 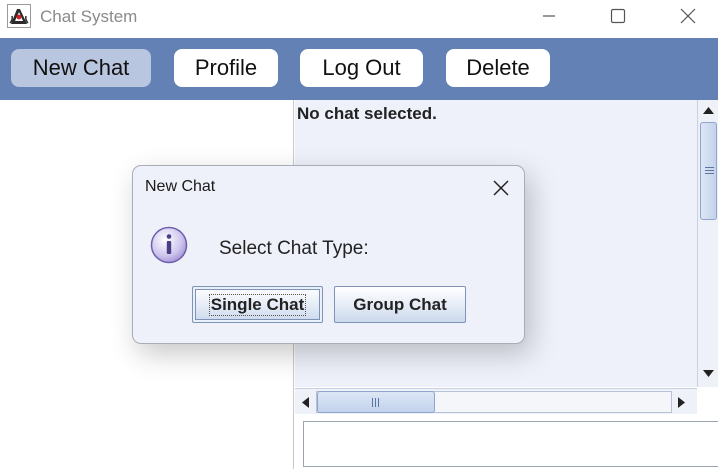 What do you see at coordinates (361, 68) in the screenshot?
I see `log-out-button: Log Out` at bounding box center [361, 68].